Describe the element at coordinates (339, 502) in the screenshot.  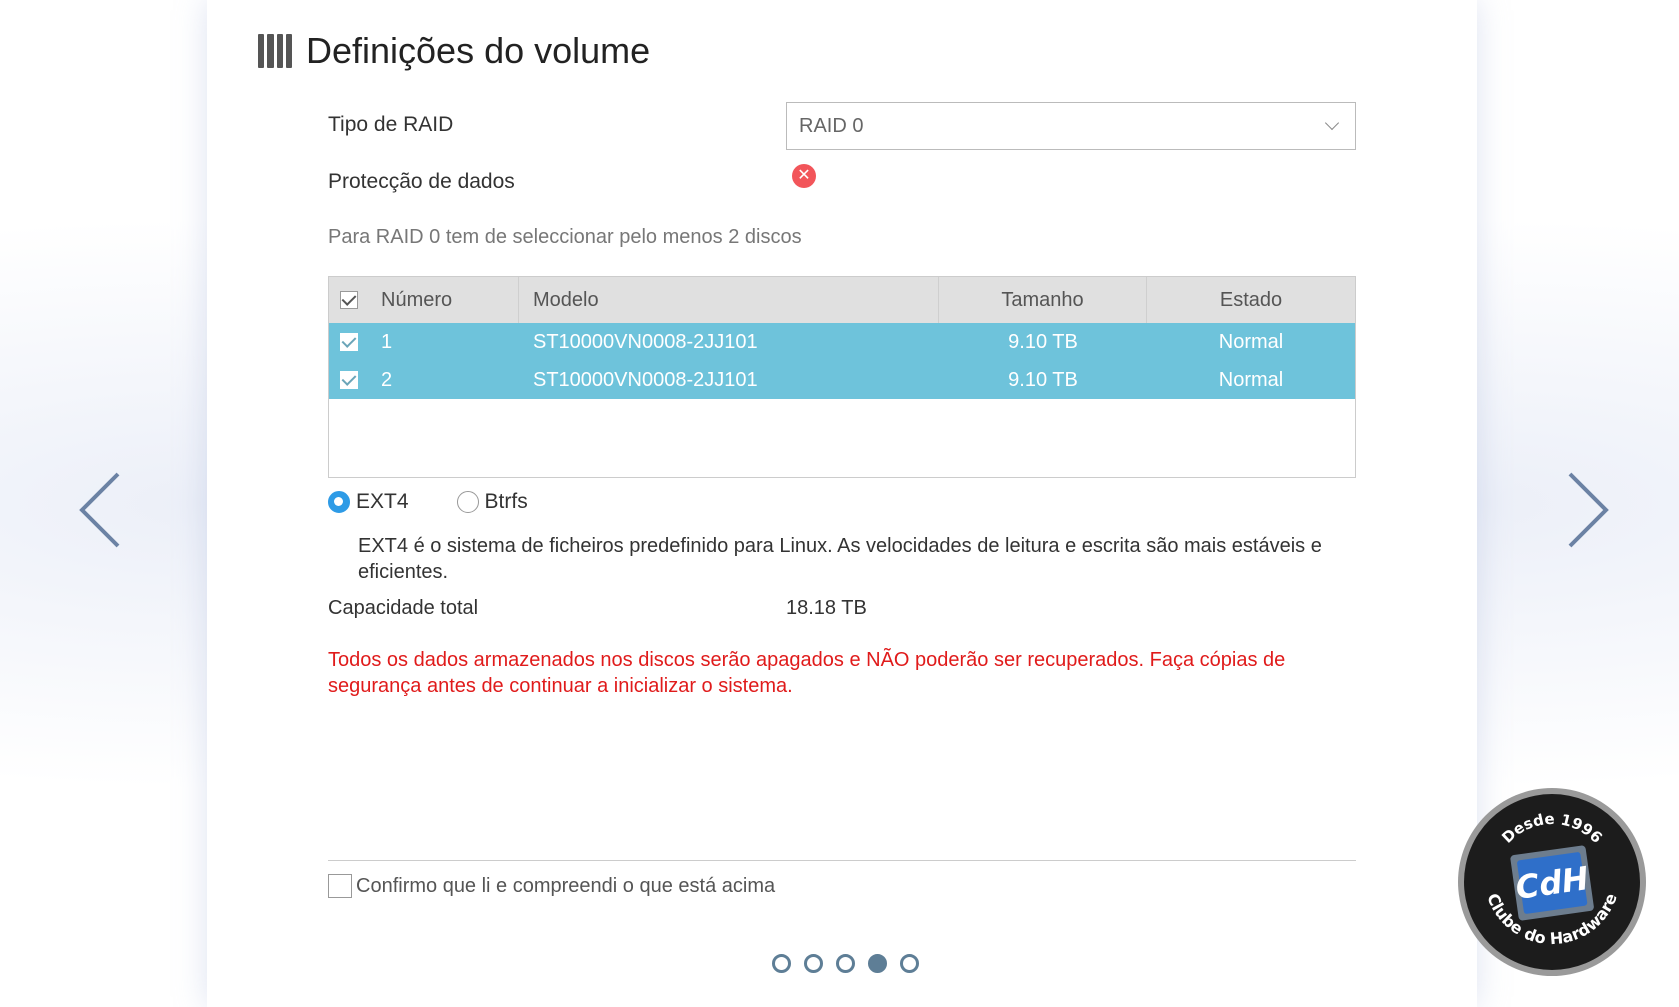
I see `radio-ext4` at that location.